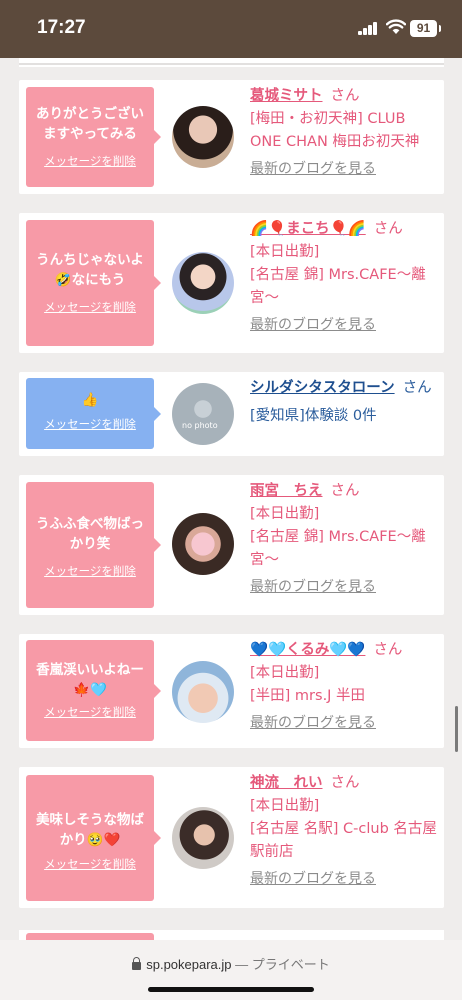  I want to click on message-bubble: ありがとうございますやってみる メッセージを削除, so click(93, 137).